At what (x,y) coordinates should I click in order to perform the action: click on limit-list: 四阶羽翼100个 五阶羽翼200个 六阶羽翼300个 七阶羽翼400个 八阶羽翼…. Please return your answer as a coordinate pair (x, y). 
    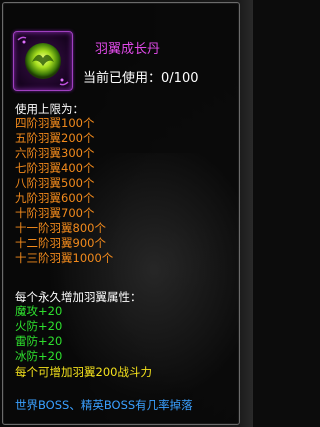
    Looking at the image, I should click on (64, 191).